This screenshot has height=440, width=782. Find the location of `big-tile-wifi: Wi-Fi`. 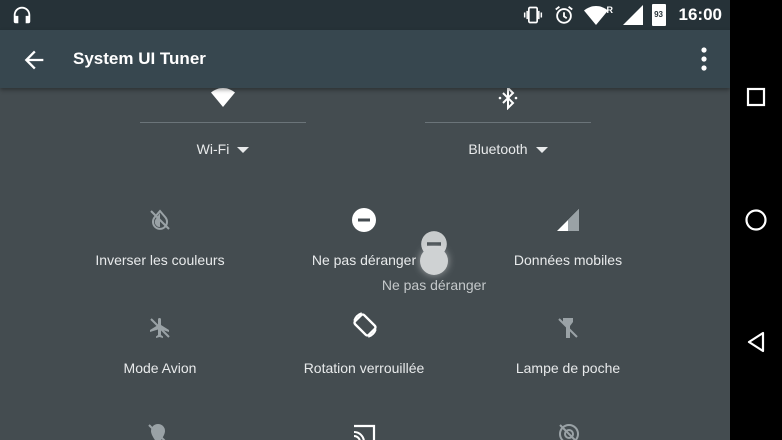

big-tile-wifi: Wi-Fi is located at coordinates (223, 128).